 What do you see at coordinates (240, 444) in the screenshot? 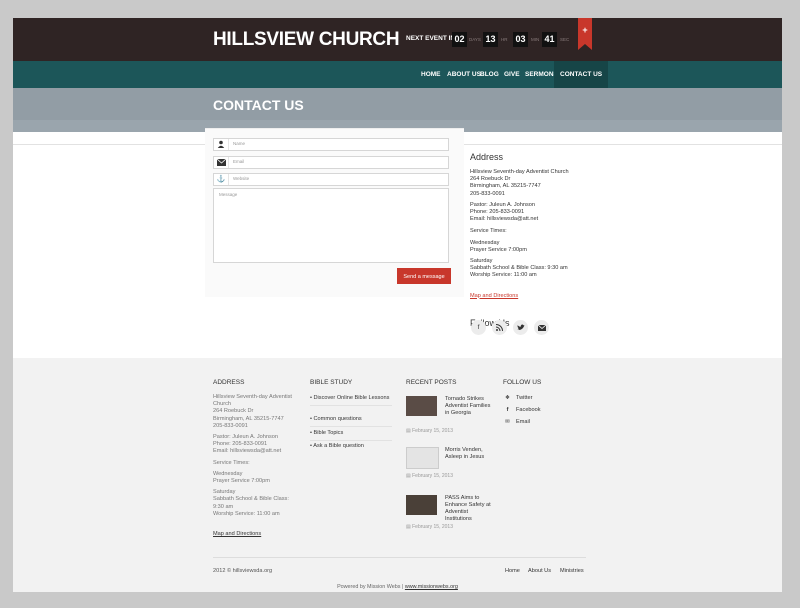
I see `footer-phone: Phone: 205-833-0091` at bounding box center [240, 444].